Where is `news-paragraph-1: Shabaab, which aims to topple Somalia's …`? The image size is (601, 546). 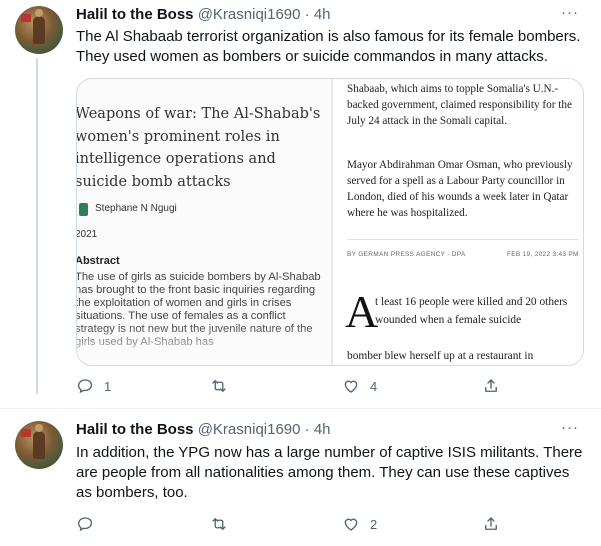
news-paragraph-1: Shabaab, which aims to topple Somalia's … is located at coordinates (459, 105).